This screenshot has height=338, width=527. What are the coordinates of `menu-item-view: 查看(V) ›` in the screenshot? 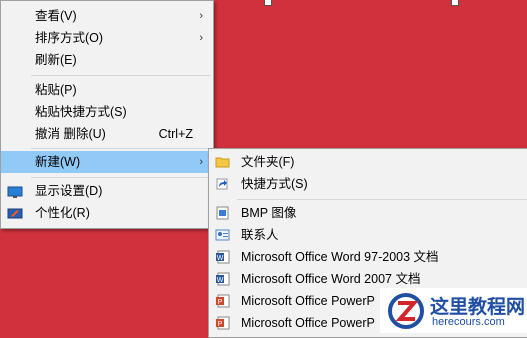 It's located at (107, 16).